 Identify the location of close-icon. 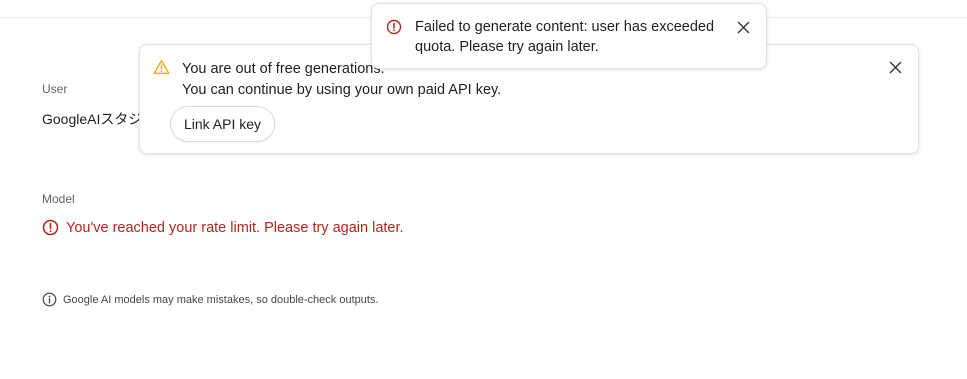
(895, 67).